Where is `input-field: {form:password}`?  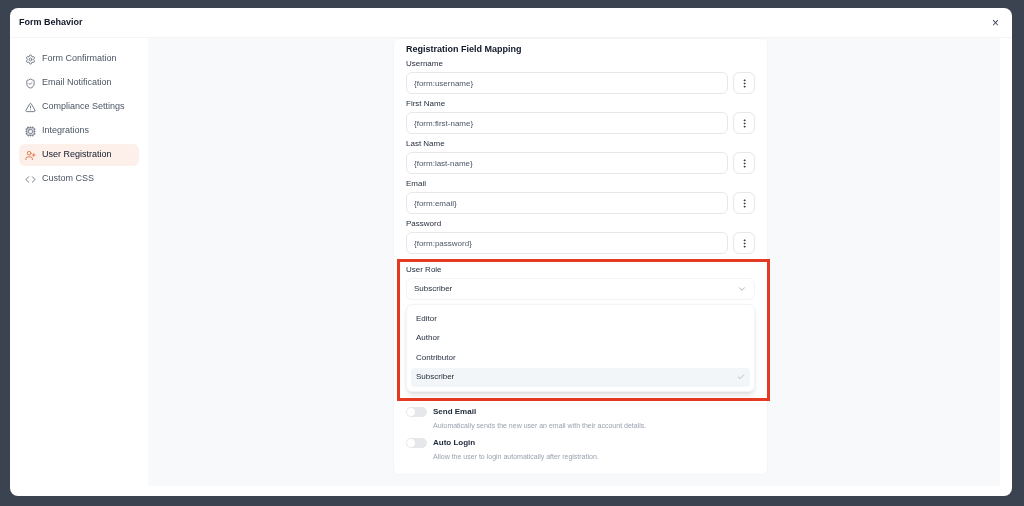 input-field: {form:password} is located at coordinates (567, 243).